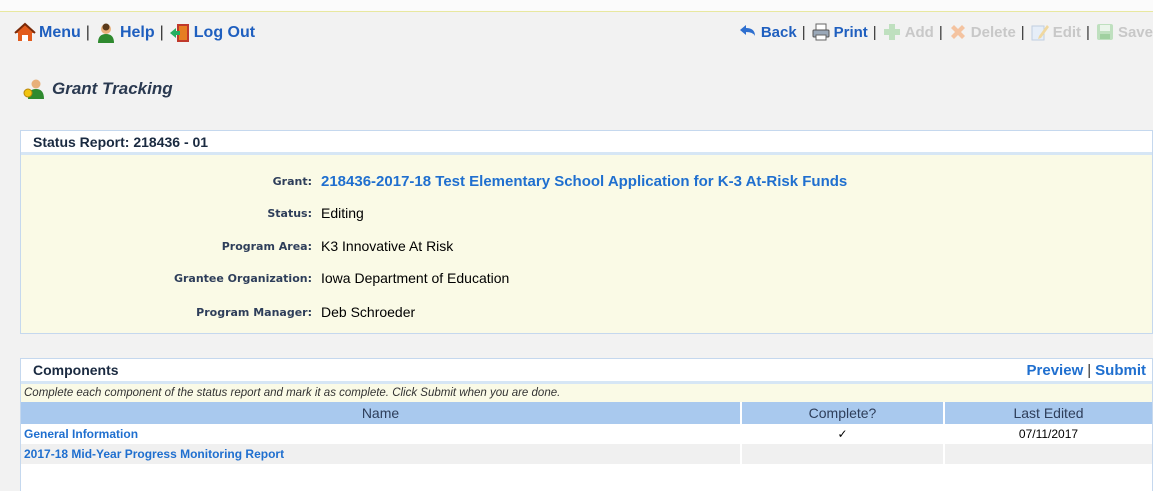 The width and height of the screenshot is (1153, 491). Describe the element at coordinates (105, 33) in the screenshot. I see `help-icon` at that location.